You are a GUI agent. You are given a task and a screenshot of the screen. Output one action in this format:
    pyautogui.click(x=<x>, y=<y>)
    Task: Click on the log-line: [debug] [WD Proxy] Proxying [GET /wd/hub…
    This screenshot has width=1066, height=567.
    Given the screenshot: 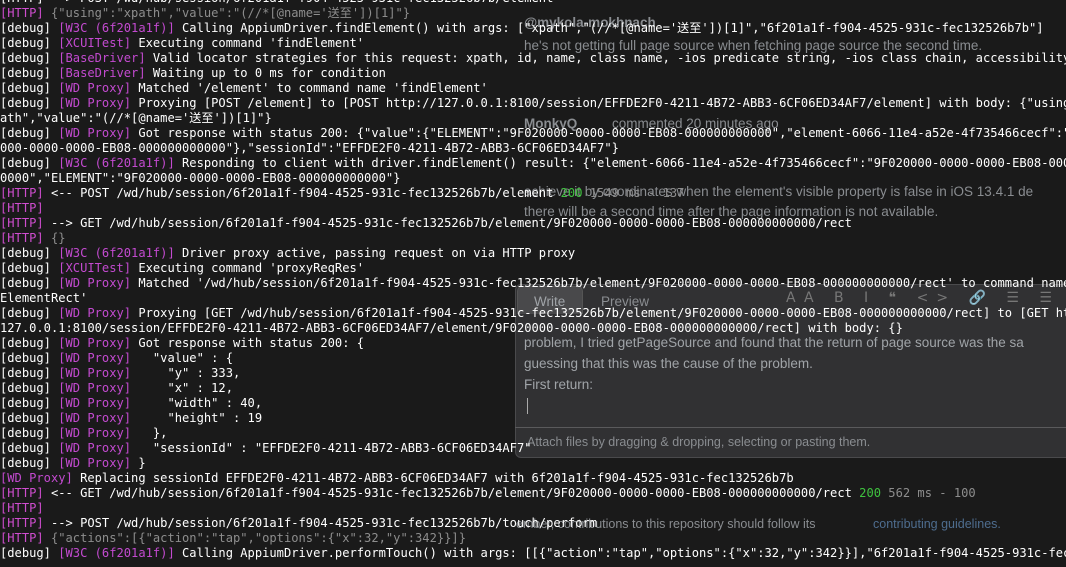 What is the action you would take?
    pyautogui.click(x=533, y=313)
    